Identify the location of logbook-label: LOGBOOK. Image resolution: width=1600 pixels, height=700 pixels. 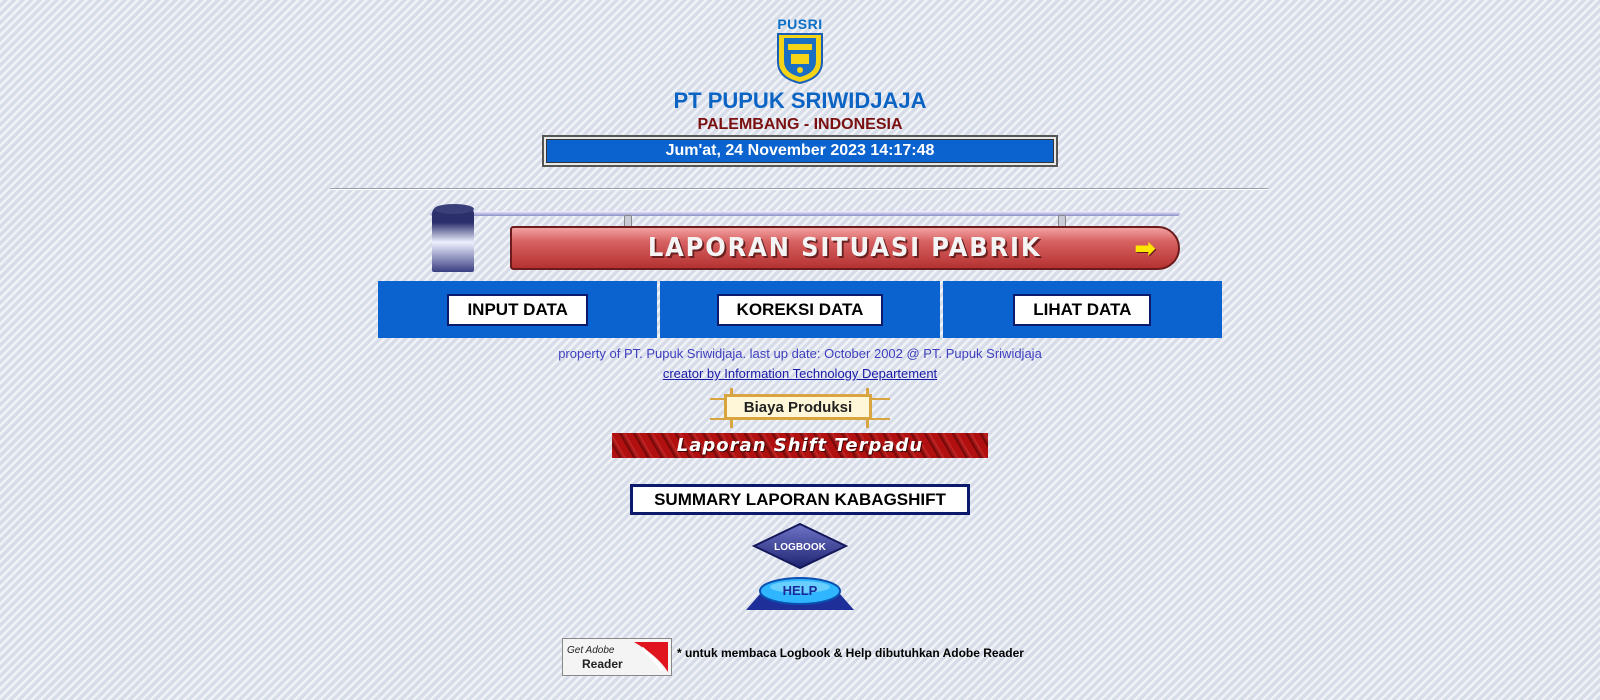
(800, 547).